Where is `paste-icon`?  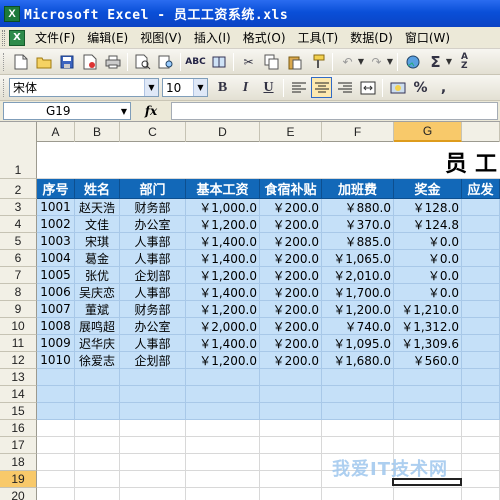 paste-icon is located at coordinates (294, 61).